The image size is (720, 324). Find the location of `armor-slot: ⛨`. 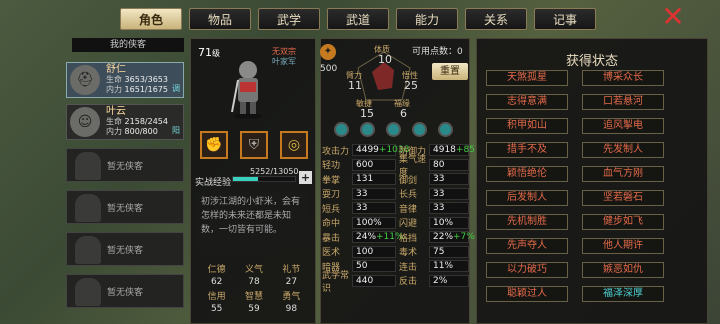

armor-slot: ⛨ is located at coordinates (254, 145).